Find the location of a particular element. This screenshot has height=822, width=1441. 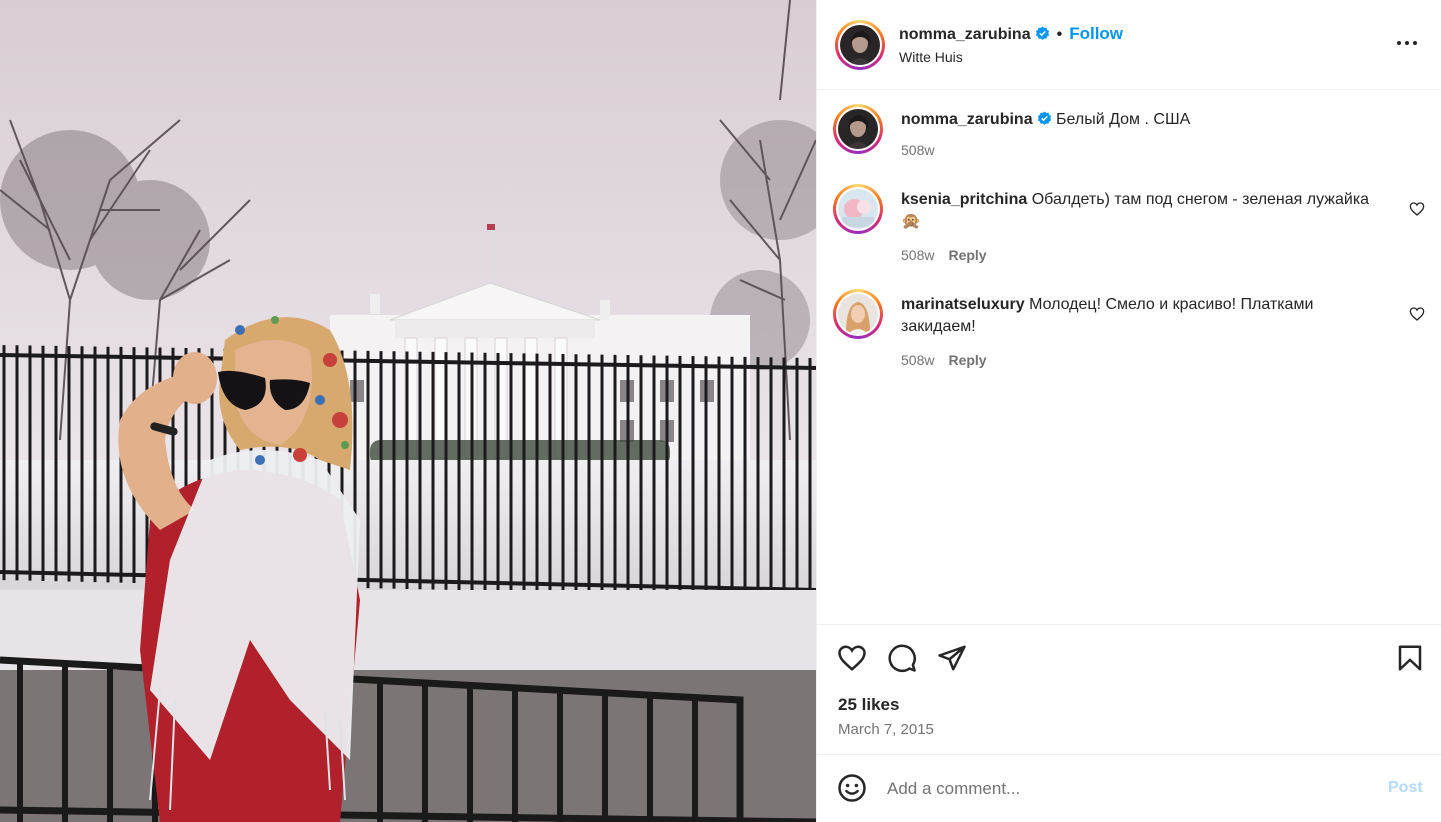

caption-text-line: nomma_zarubina Белый Дом . США is located at coordinates (1146, 120).